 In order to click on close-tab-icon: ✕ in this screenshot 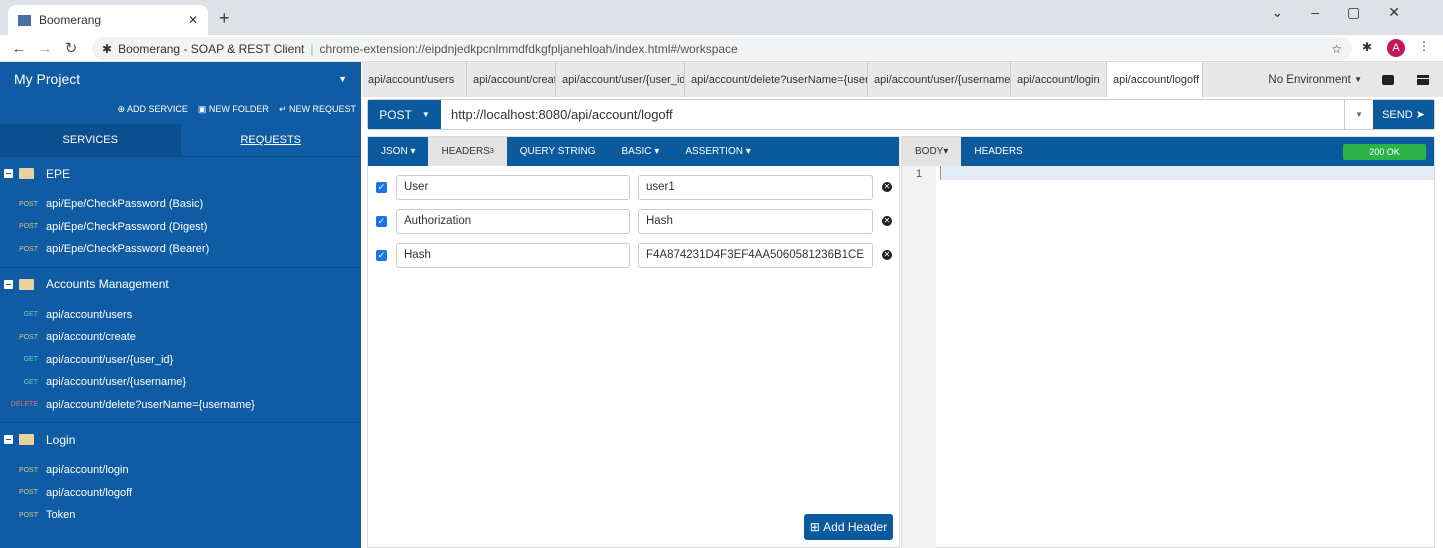, I will do `click(193, 20)`.